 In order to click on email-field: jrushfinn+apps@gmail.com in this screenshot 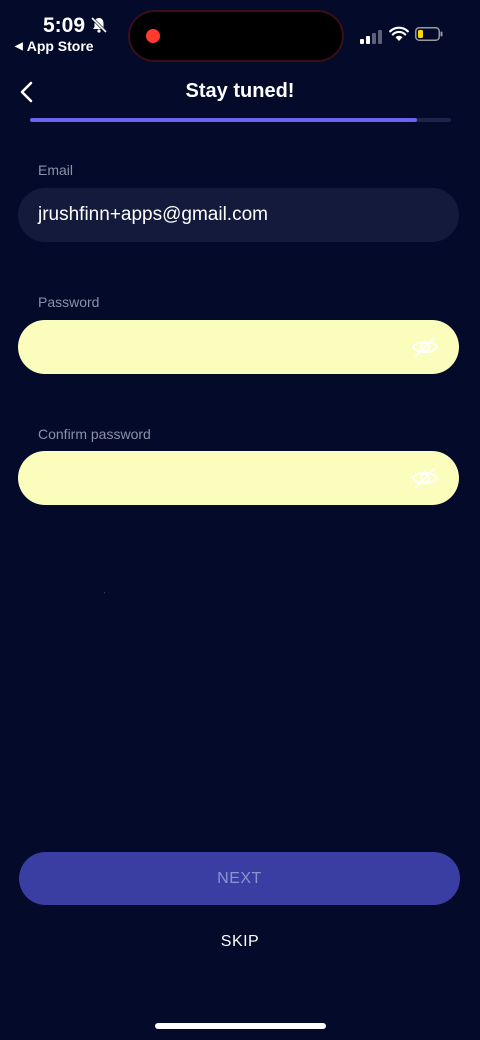, I will do `click(238, 215)`.